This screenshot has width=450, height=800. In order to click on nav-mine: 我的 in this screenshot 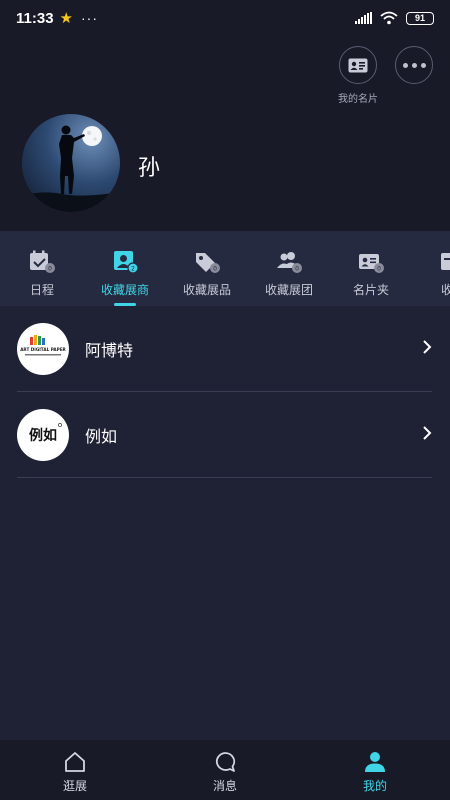, I will do `click(375, 770)`.